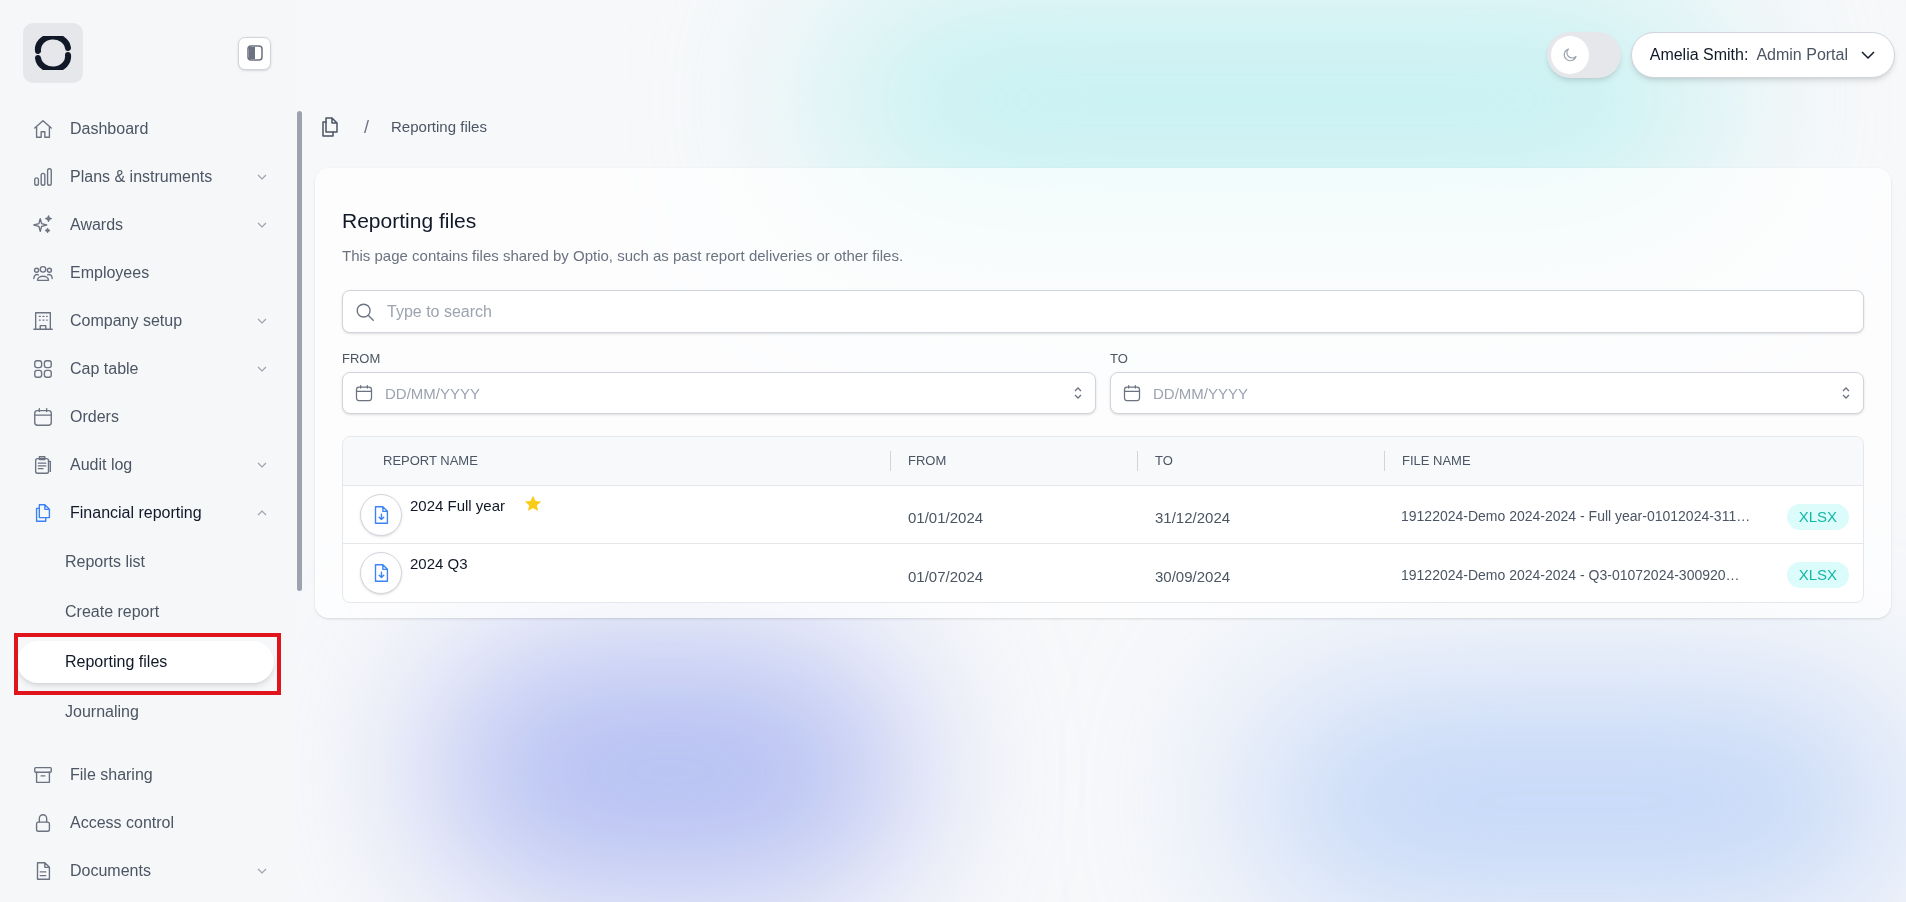 The height and width of the screenshot is (902, 1906). What do you see at coordinates (439, 126) in the screenshot?
I see `breadcrumb-current: Reporting files` at bounding box center [439, 126].